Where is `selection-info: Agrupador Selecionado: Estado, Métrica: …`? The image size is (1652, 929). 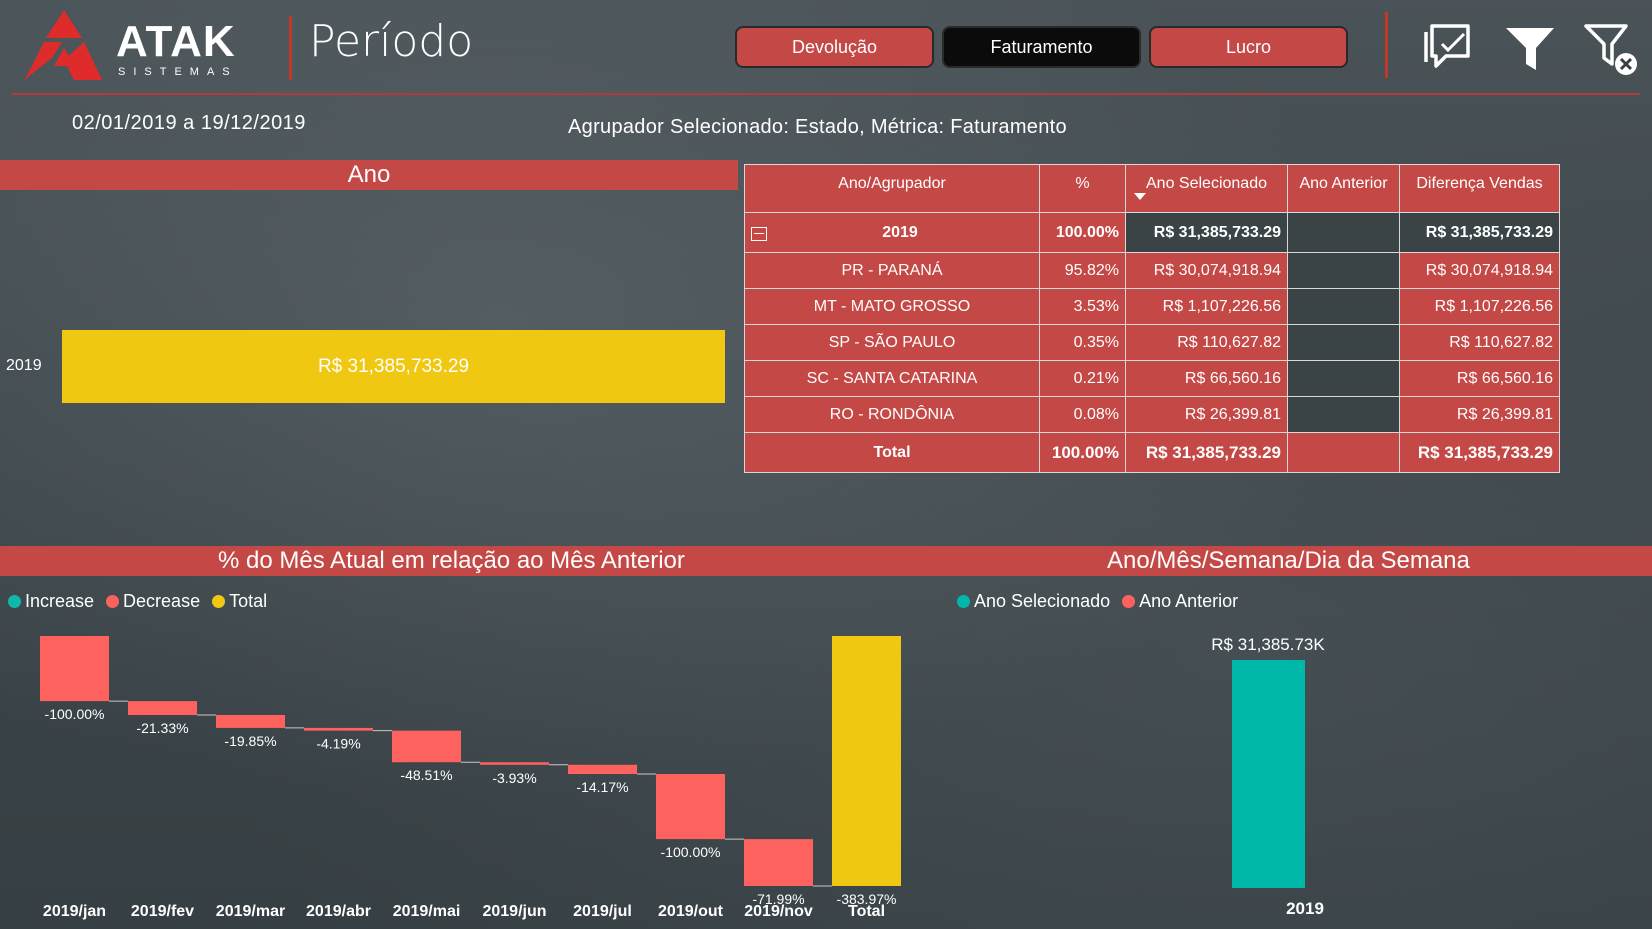 selection-info: Agrupador Selecionado: Estado, Métrica: … is located at coordinates (817, 127).